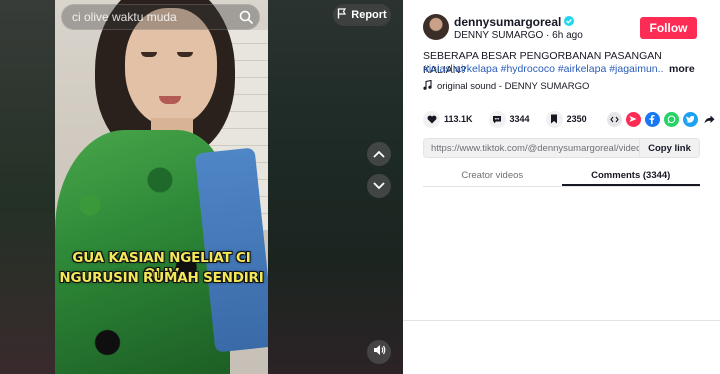  What do you see at coordinates (614, 119) in the screenshot?
I see `embed-icon` at bounding box center [614, 119].